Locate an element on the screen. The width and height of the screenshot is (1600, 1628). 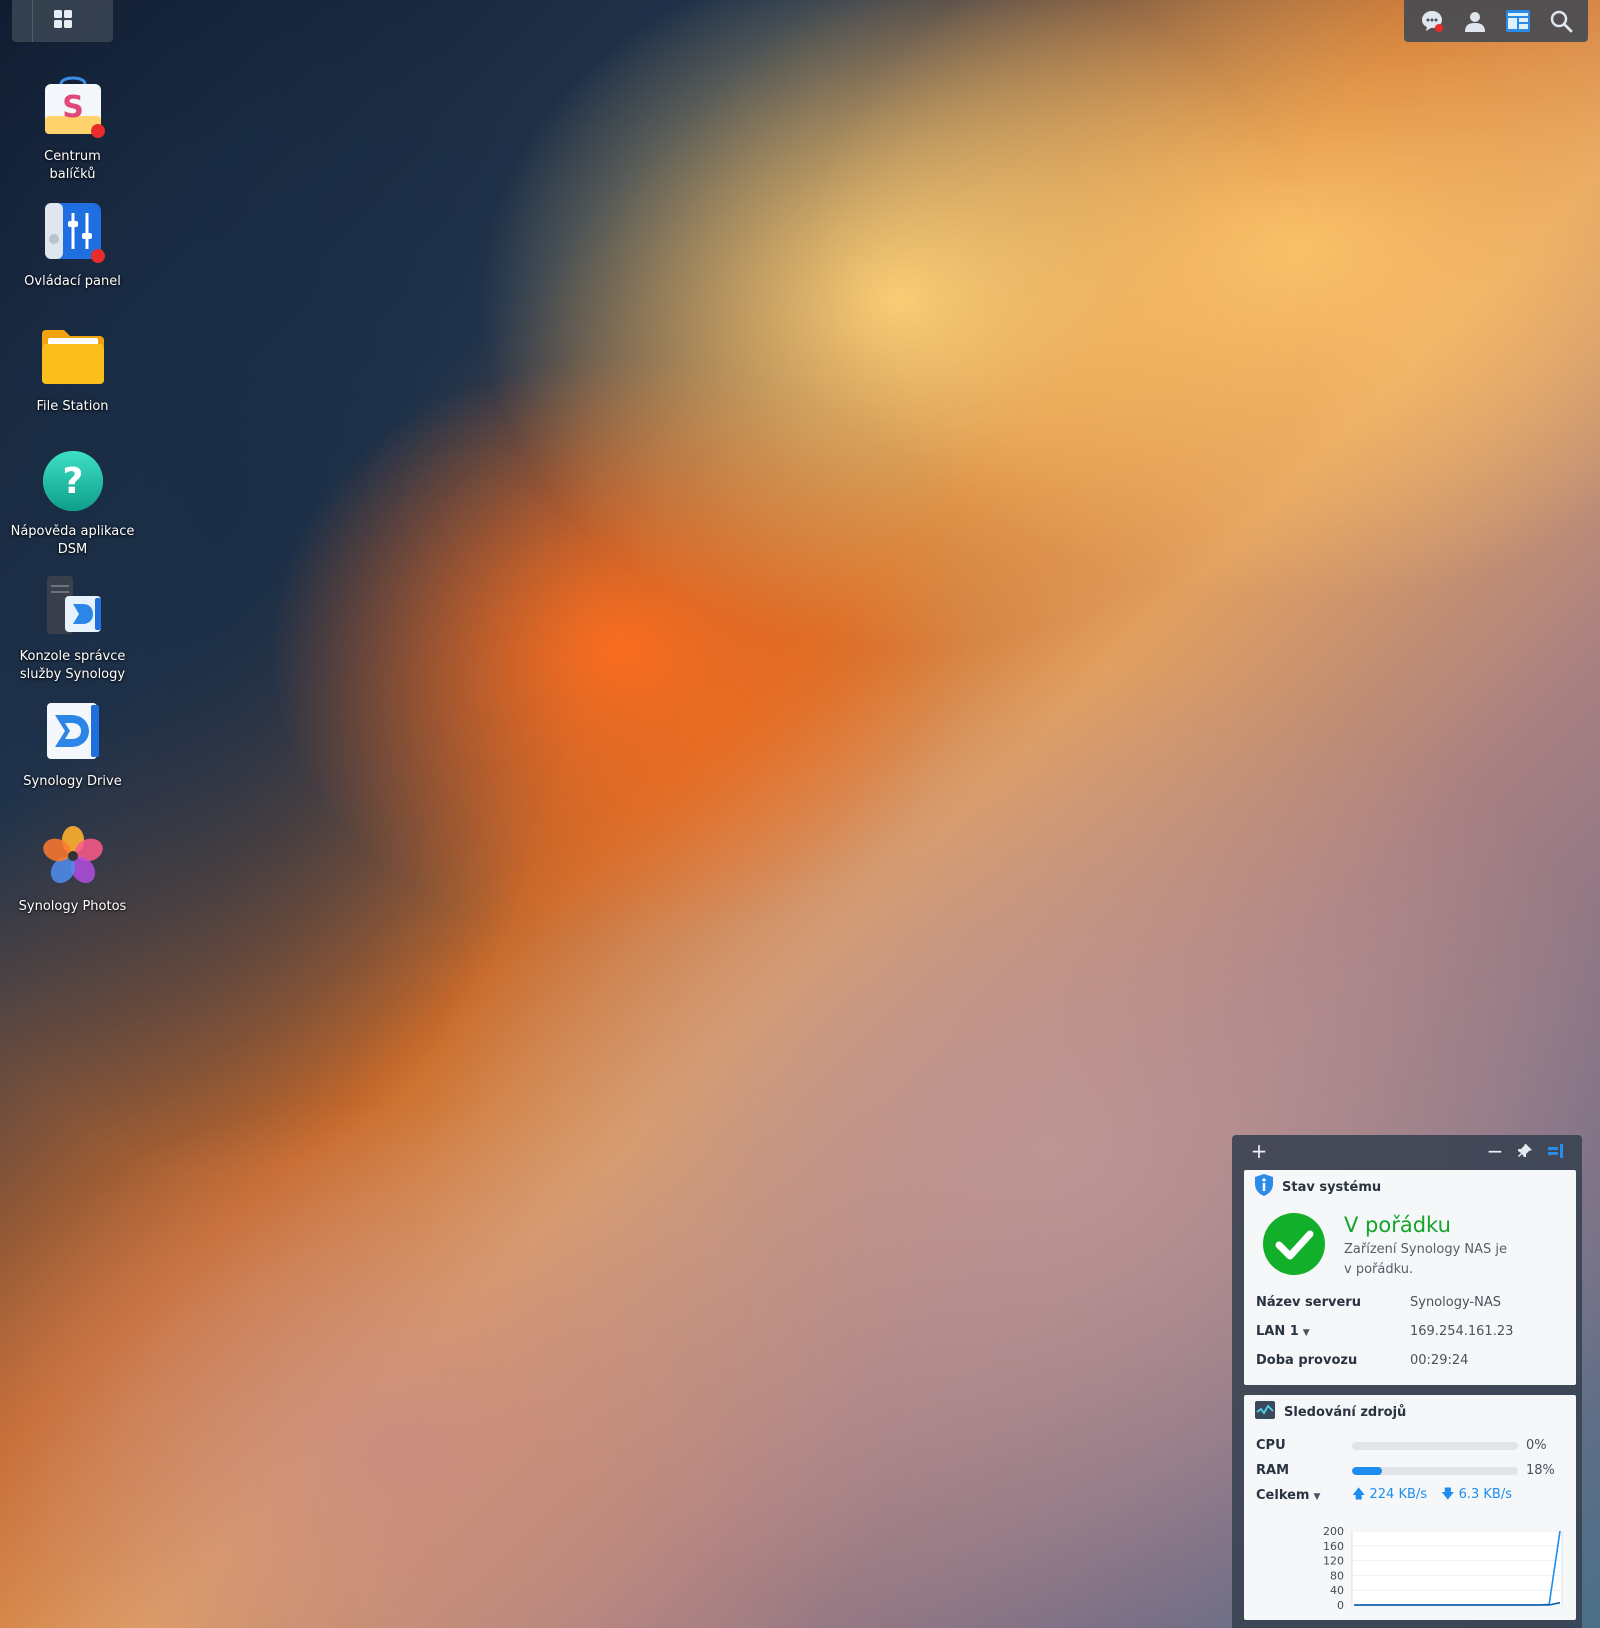
info-key: Název serveru is located at coordinates (1308, 1302).